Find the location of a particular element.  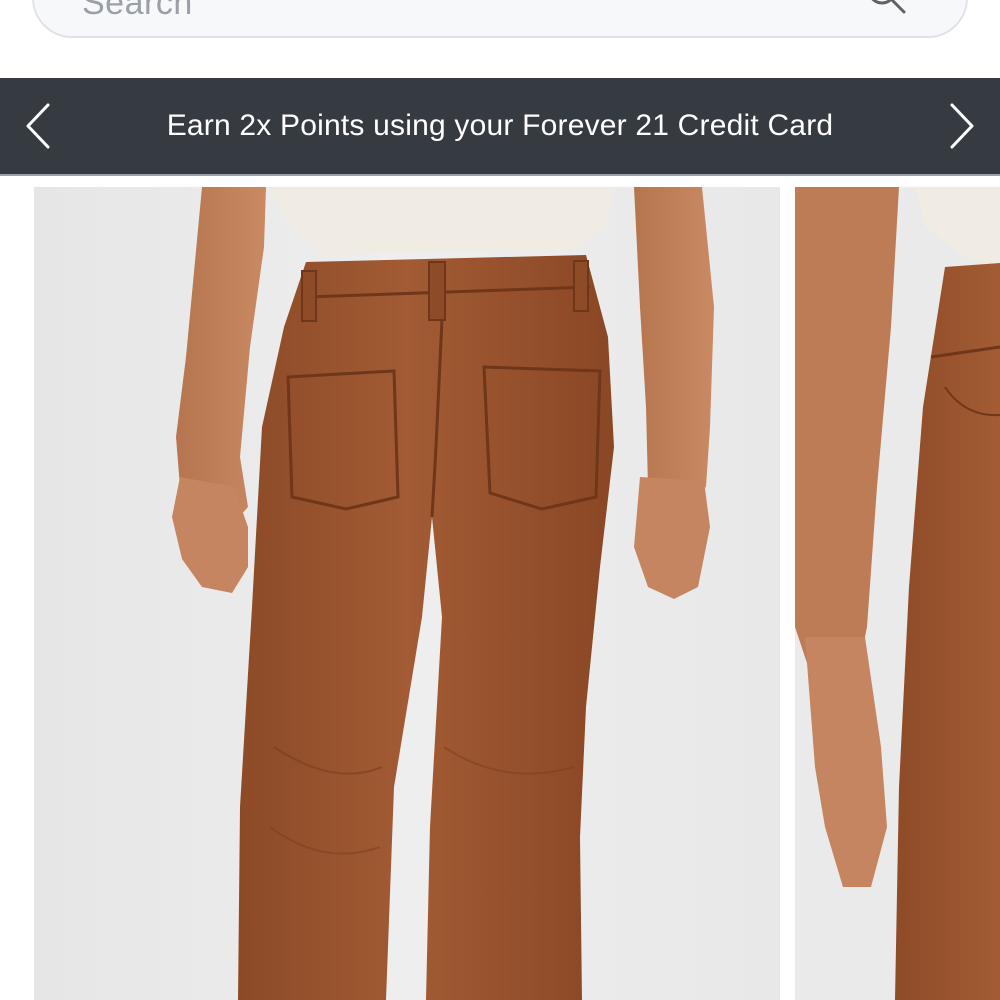

promo-next-button is located at coordinates (961, 126).